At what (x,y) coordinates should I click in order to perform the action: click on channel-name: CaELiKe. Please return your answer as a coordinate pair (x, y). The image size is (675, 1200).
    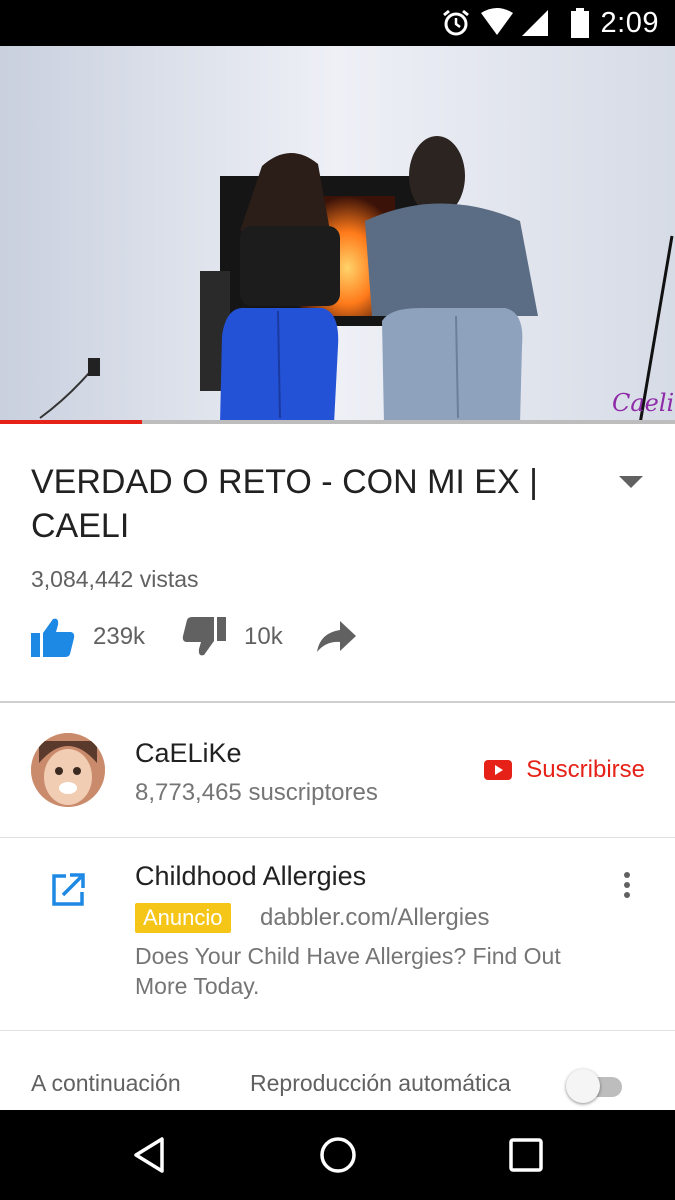
    Looking at the image, I should click on (188, 753).